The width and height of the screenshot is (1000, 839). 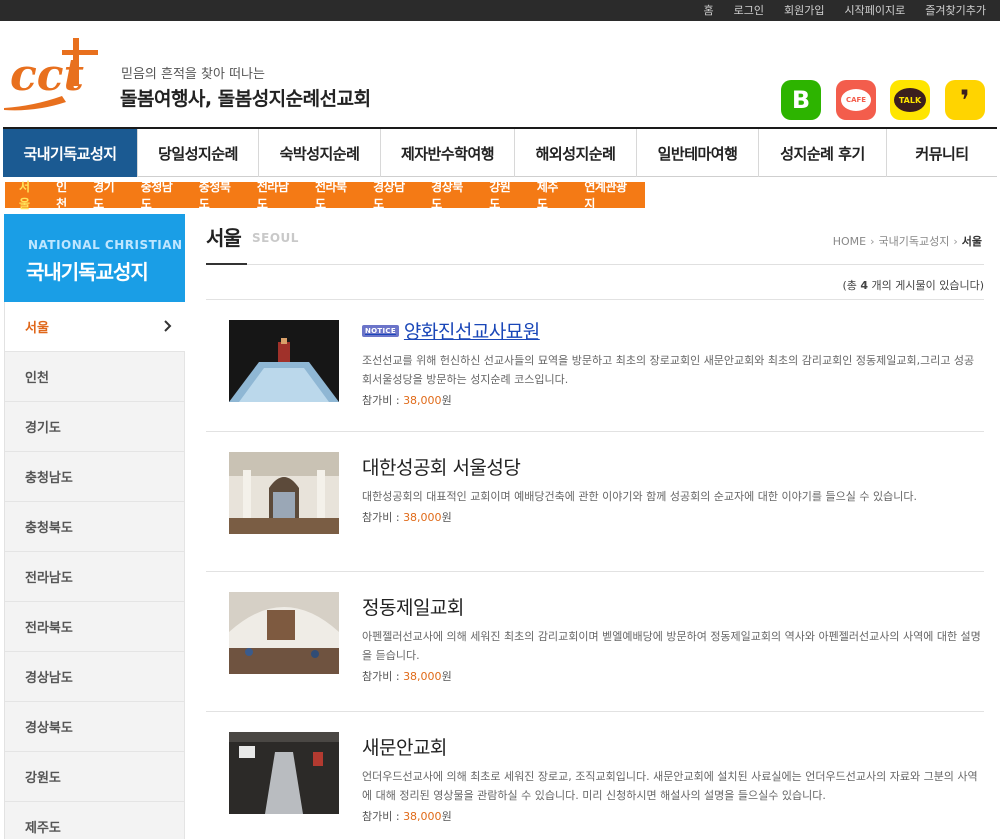 I want to click on sidebar-item-label: 충청남도, so click(x=49, y=478).